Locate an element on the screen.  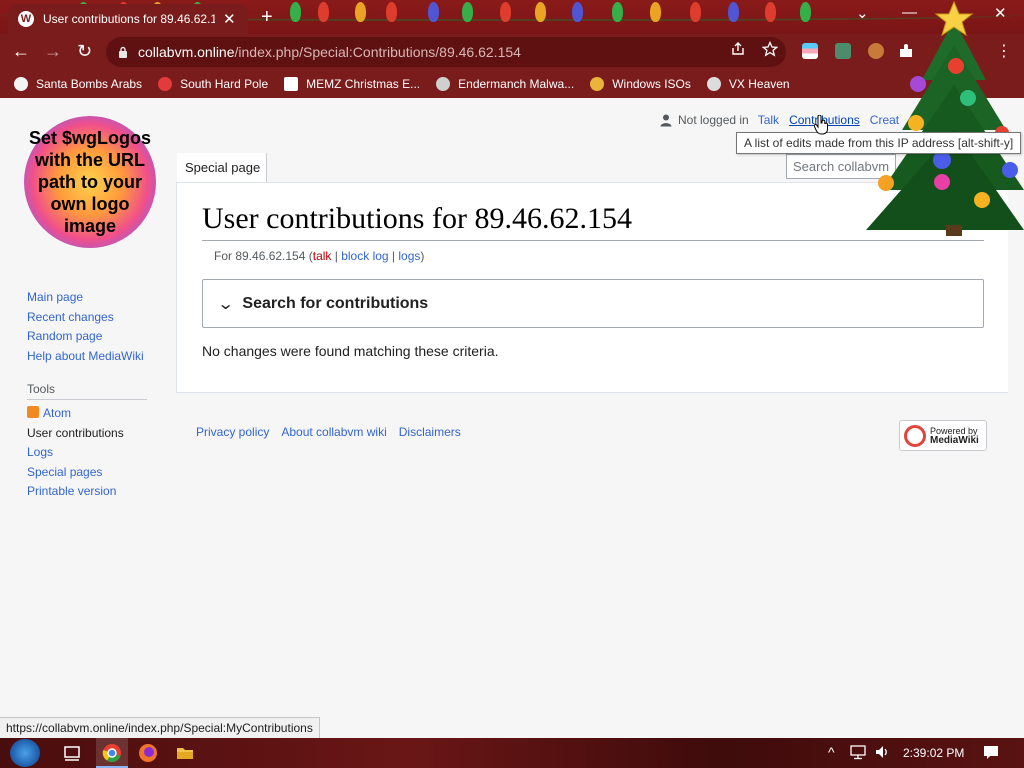
bookmark-windows-isos: Windows ISOs is located at coordinates (640, 84).